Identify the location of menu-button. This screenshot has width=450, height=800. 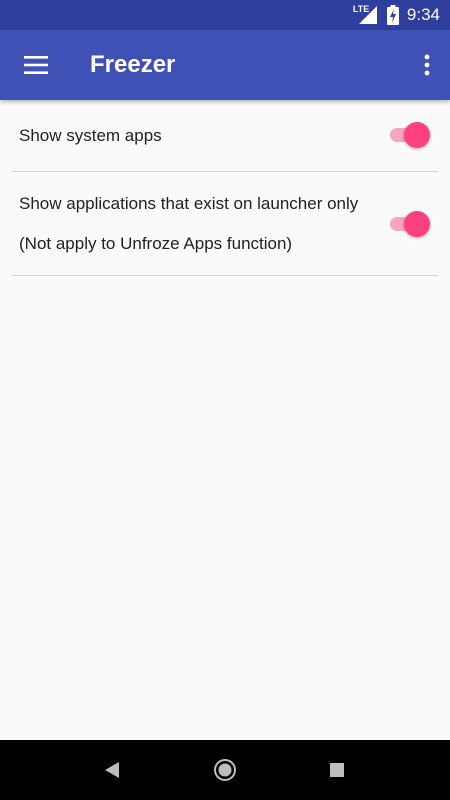
(36, 65).